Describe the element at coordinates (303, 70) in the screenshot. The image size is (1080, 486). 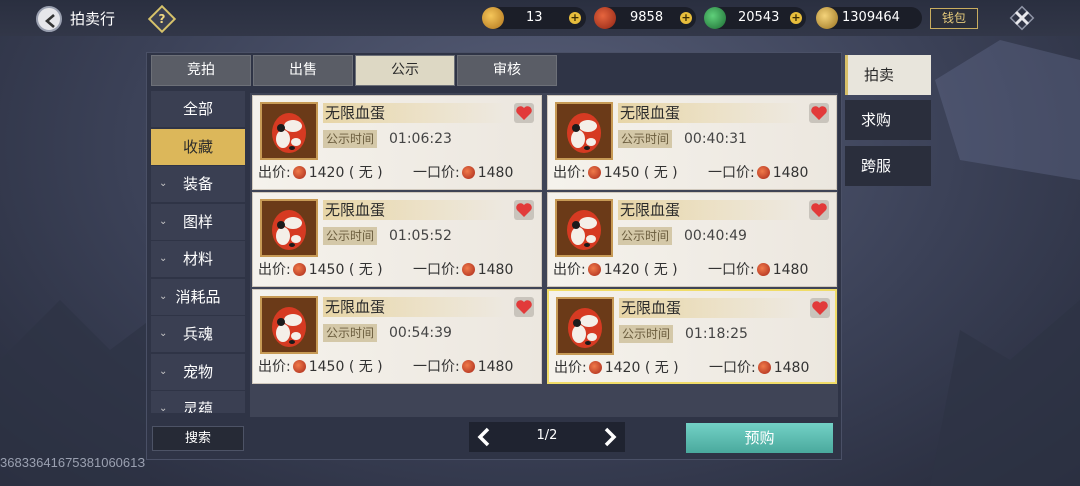
I see `tab-sell: 出售` at that location.